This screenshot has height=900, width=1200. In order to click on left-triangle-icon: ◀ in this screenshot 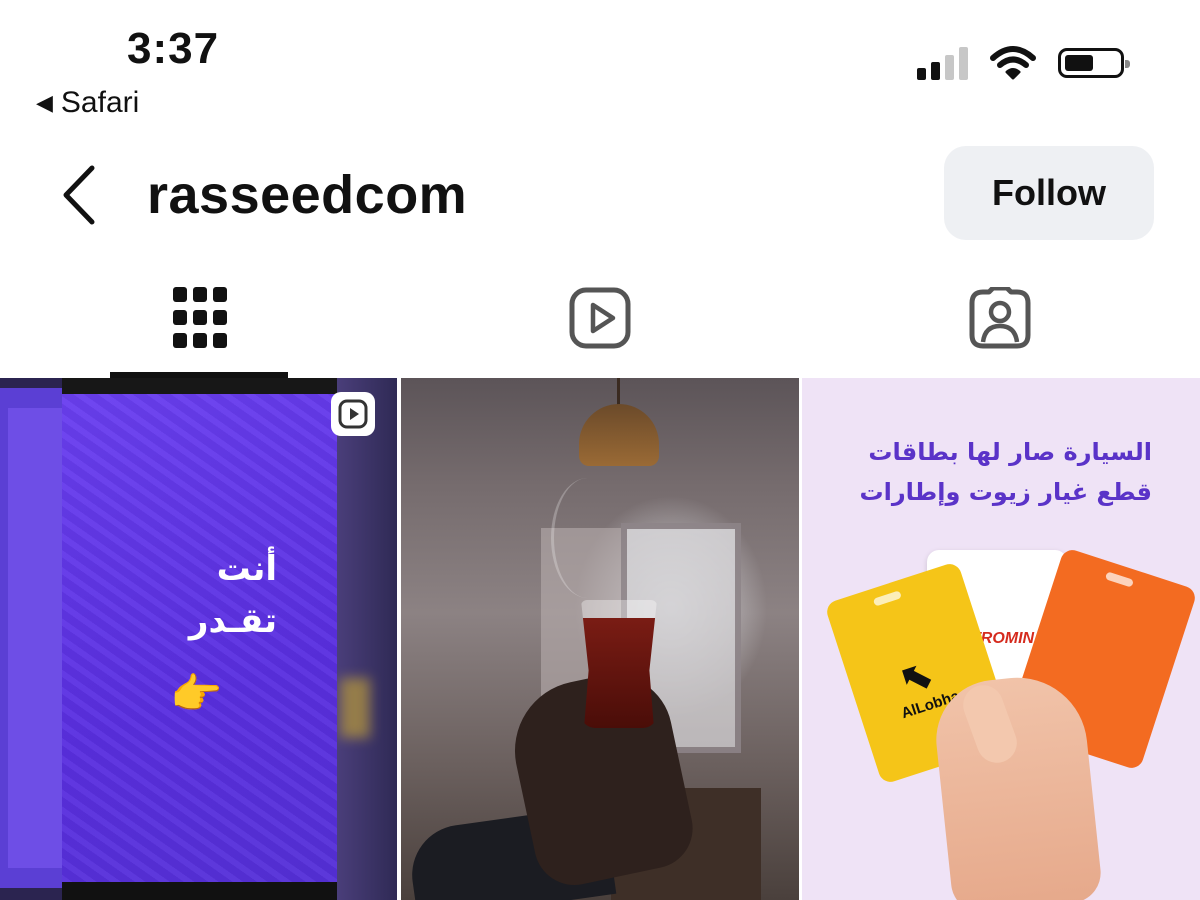, I will do `click(44, 102)`.